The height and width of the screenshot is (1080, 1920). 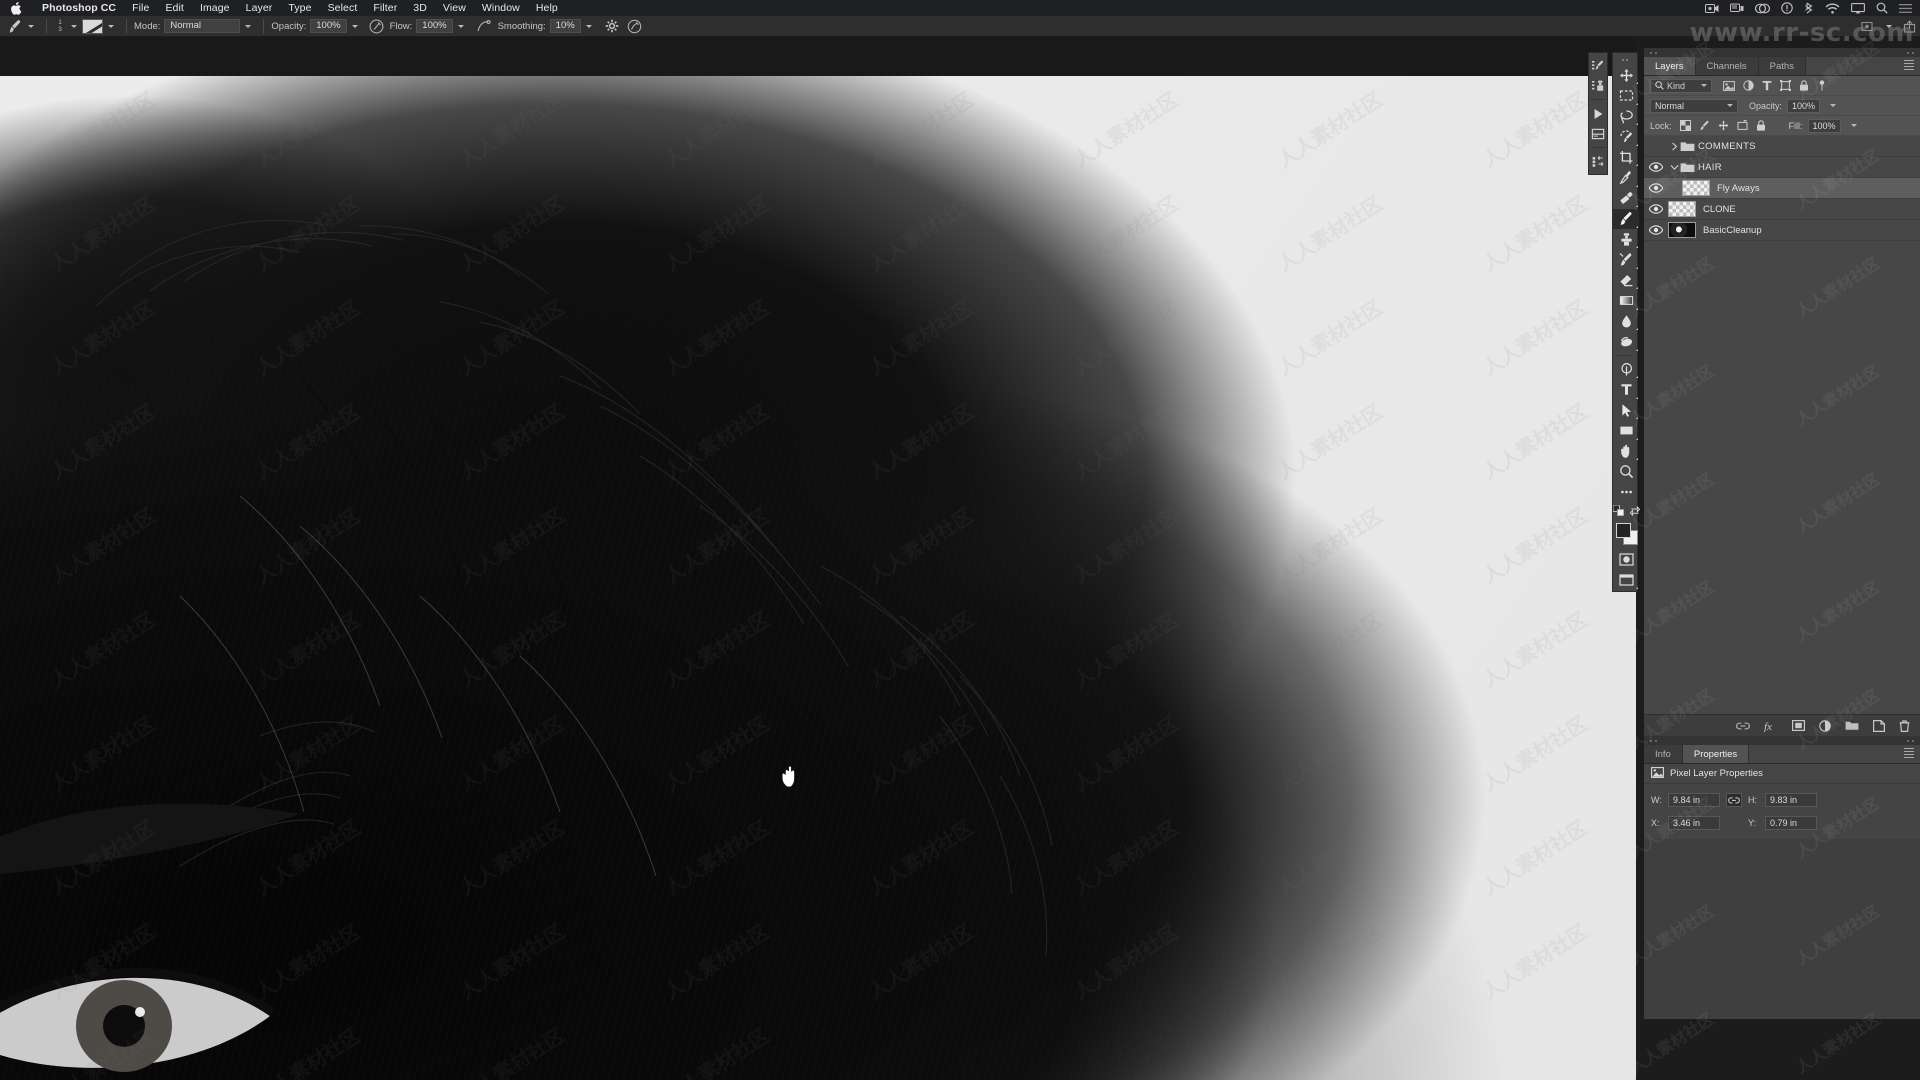 I want to click on swap-colors-icon, so click(x=1634, y=510).